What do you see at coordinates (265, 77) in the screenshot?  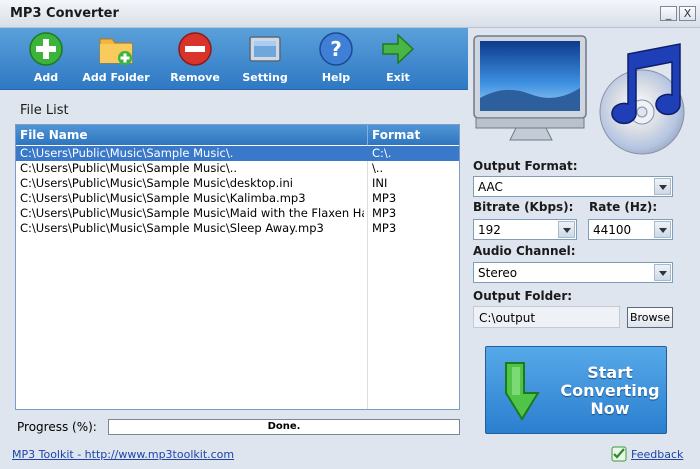 I see `setting-label: Setting` at bounding box center [265, 77].